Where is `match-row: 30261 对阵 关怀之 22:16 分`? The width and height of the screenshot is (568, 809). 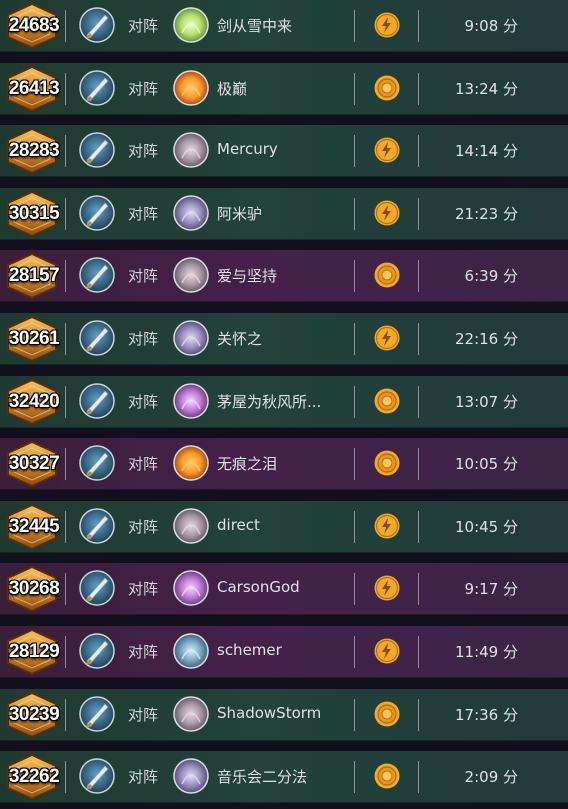
match-row: 30261 对阵 关怀之 22:16 分 is located at coordinates (284, 339).